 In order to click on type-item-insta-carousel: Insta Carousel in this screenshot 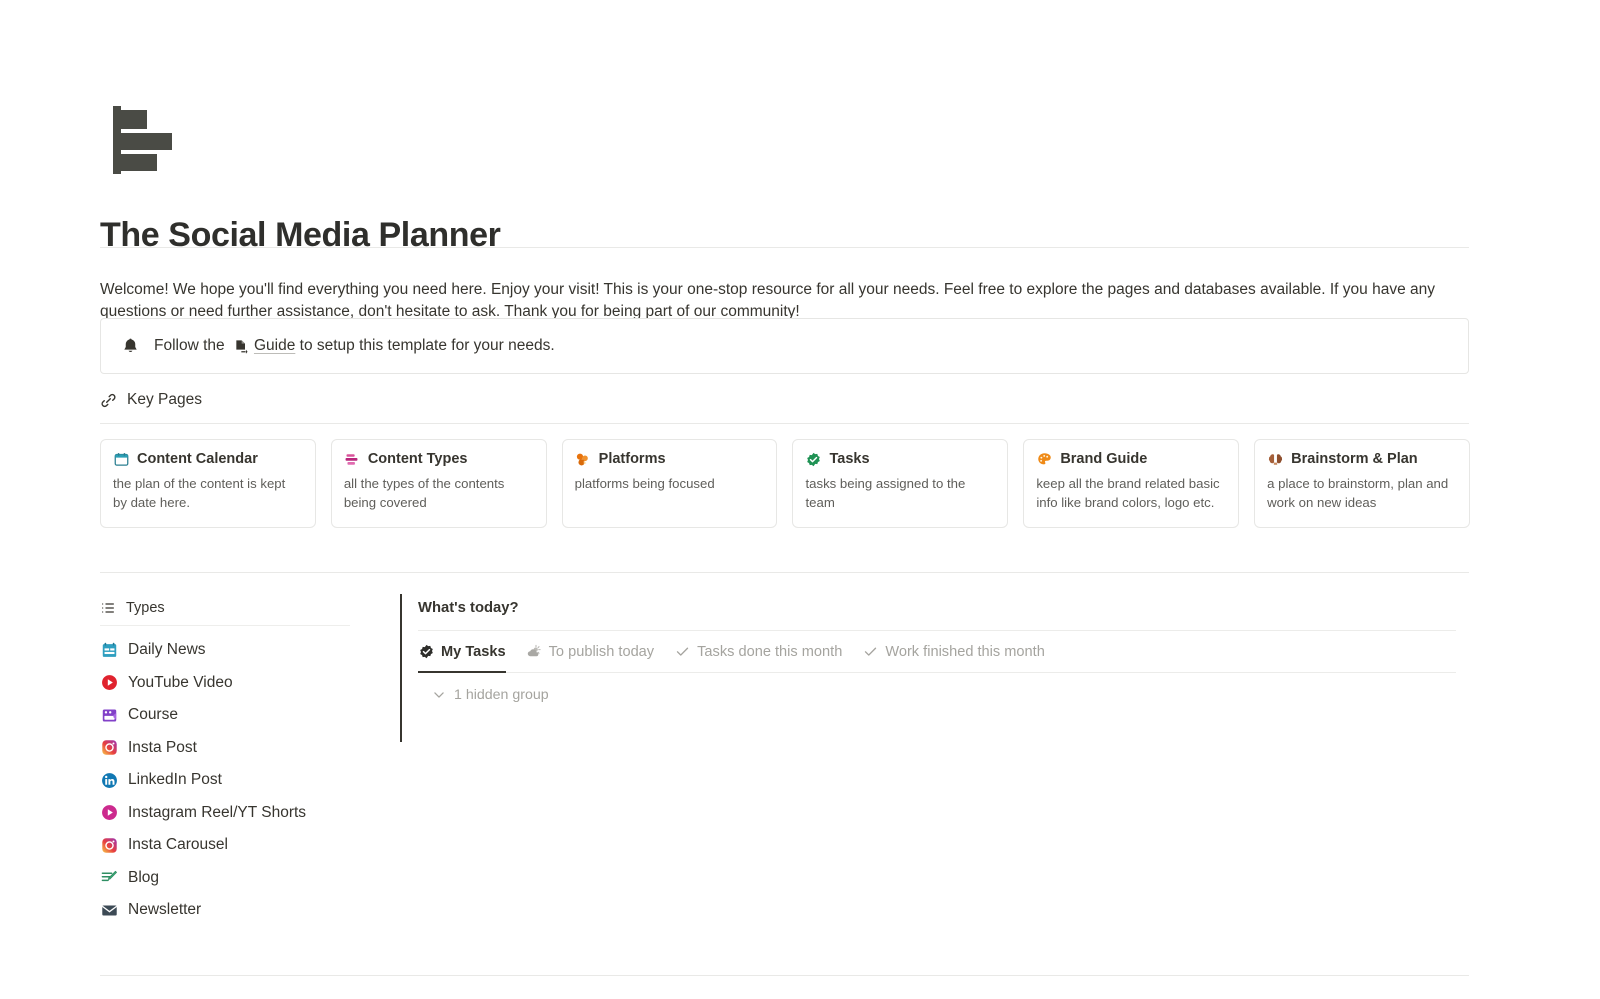, I will do `click(250, 845)`.